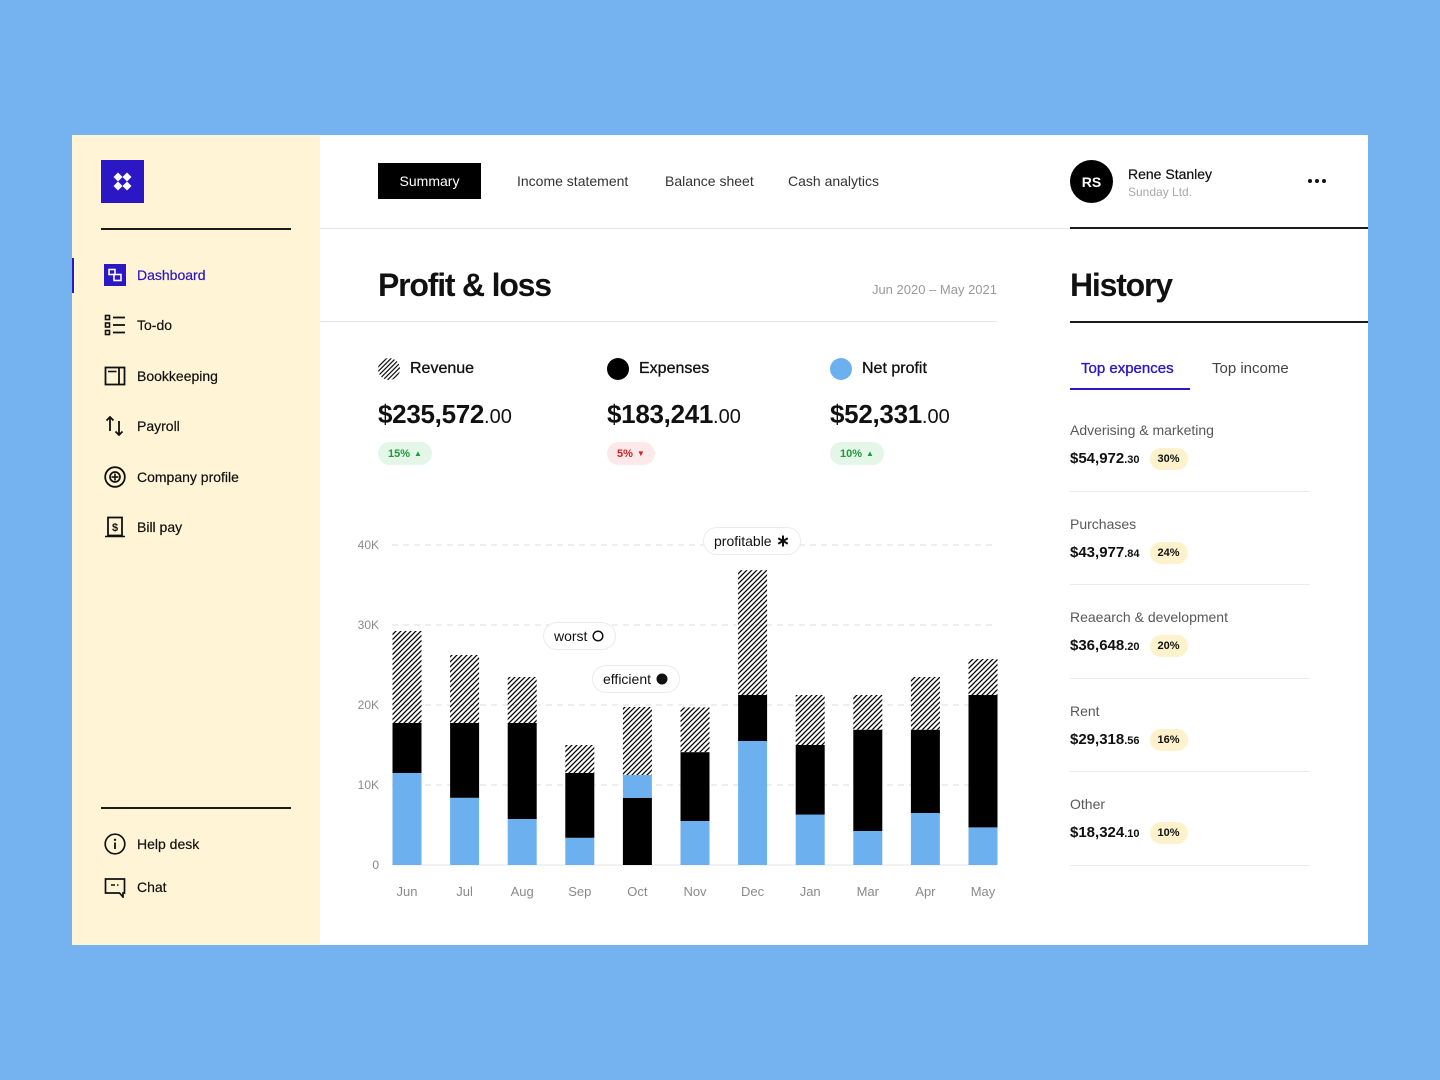 The width and height of the screenshot is (1440, 1080). I want to click on book-icon, so click(115, 376).